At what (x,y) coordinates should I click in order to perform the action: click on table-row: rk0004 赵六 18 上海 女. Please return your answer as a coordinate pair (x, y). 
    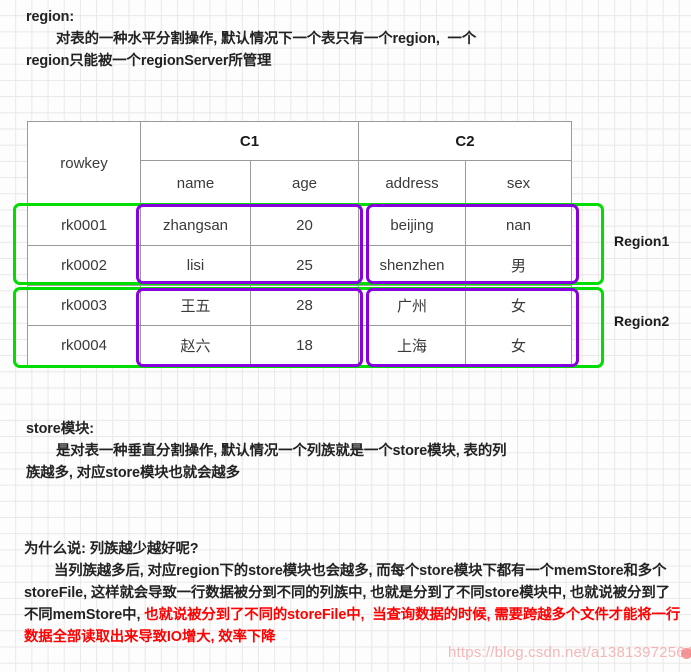
    Looking at the image, I should click on (299, 345).